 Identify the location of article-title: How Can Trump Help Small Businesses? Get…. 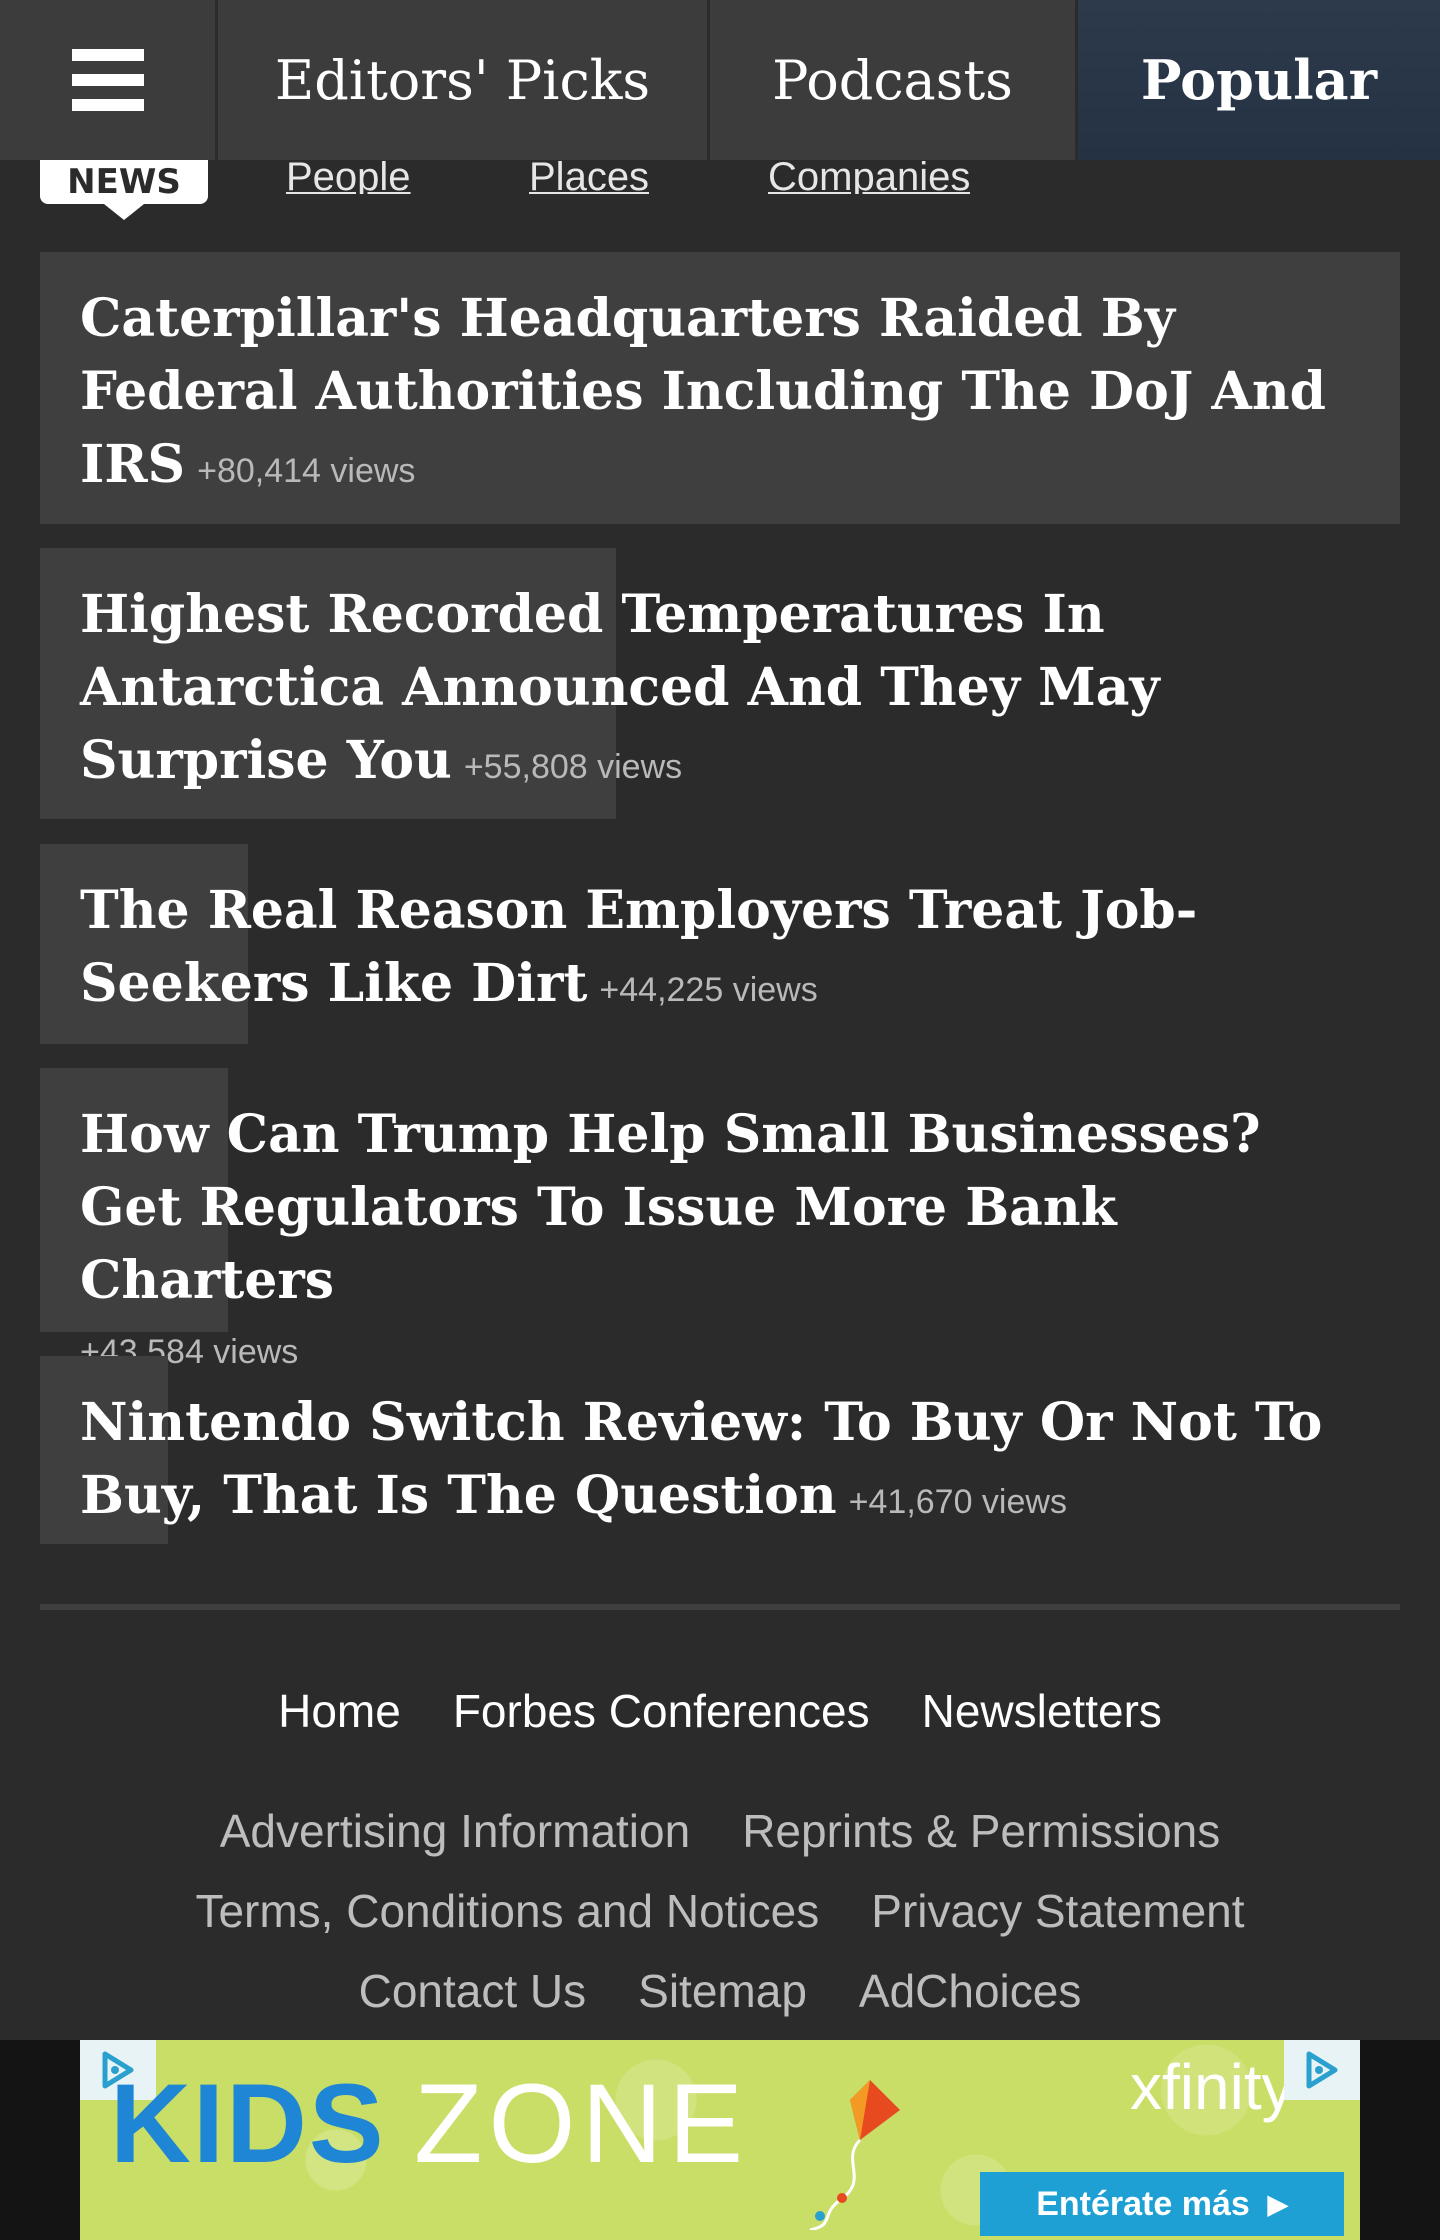
(670, 1207).